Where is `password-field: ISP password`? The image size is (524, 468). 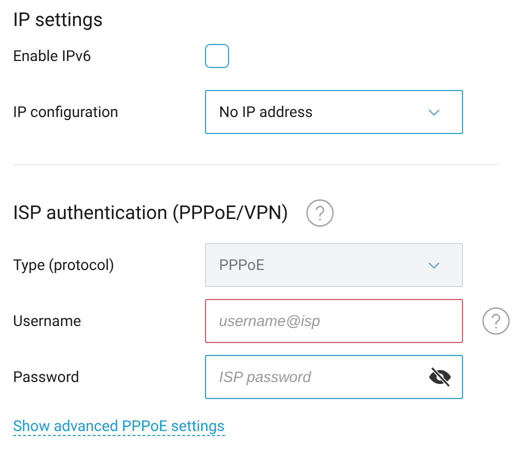 password-field: ISP password is located at coordinates (334, 377).